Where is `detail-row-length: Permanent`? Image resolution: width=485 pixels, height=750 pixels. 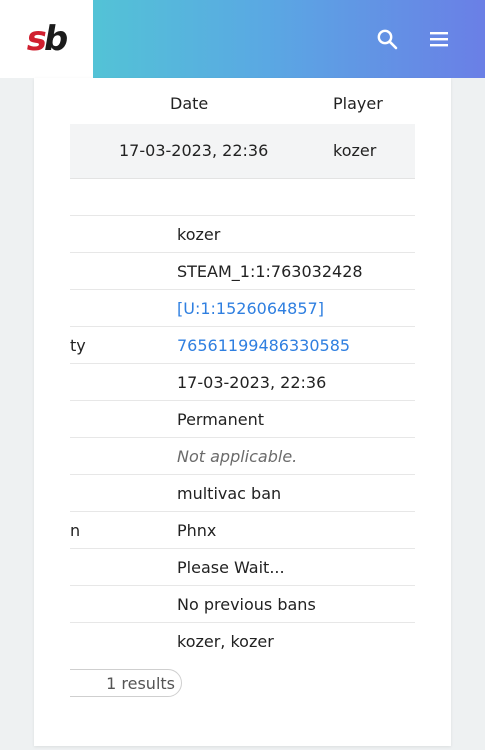
detail-row-length: Permanent is located at coordinates (242, 419).